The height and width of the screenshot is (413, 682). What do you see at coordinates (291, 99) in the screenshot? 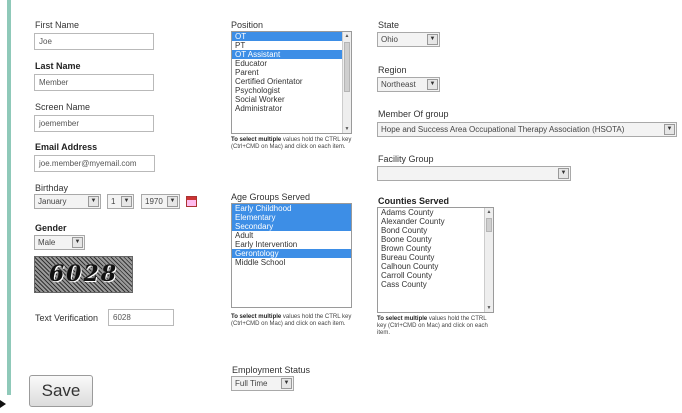
I see `position-option: Social Worker` at bounding box center [291, 99].